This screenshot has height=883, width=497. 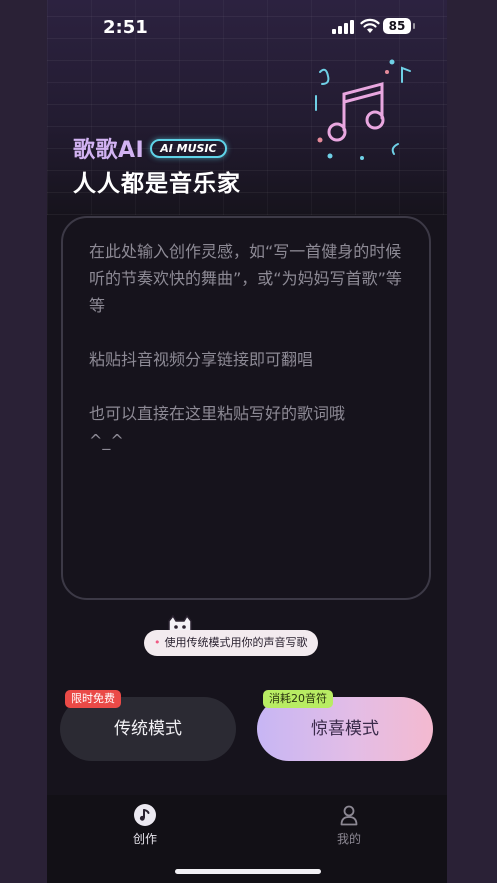 I want to click on neon-music-notes-icon, so click(x=363, y=109).